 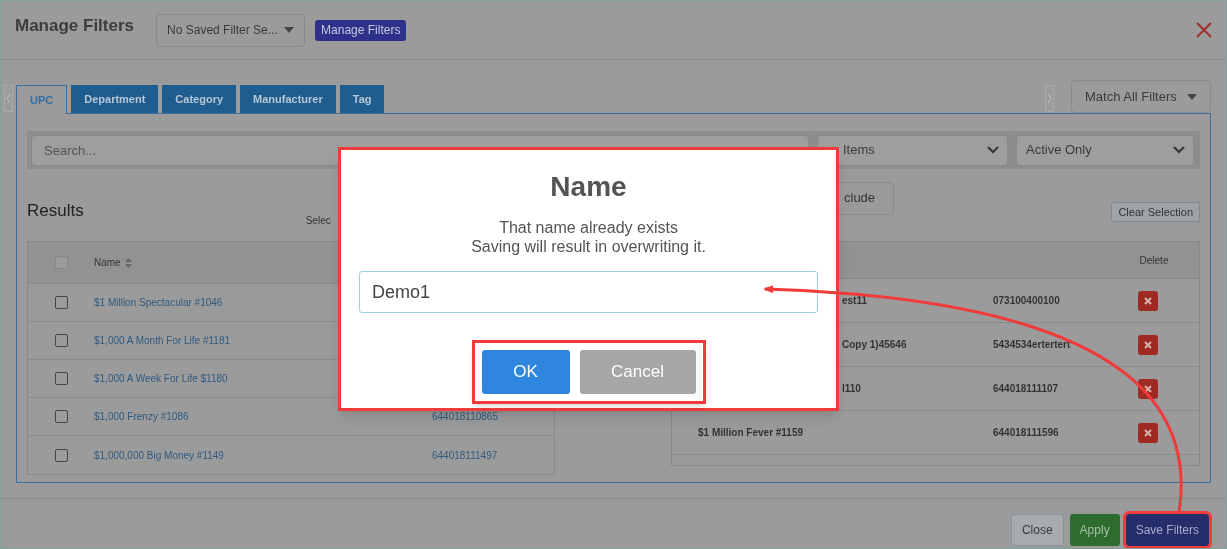 I want to click on selected-item-upc: 644018111107, so click(x=1026, y=389).